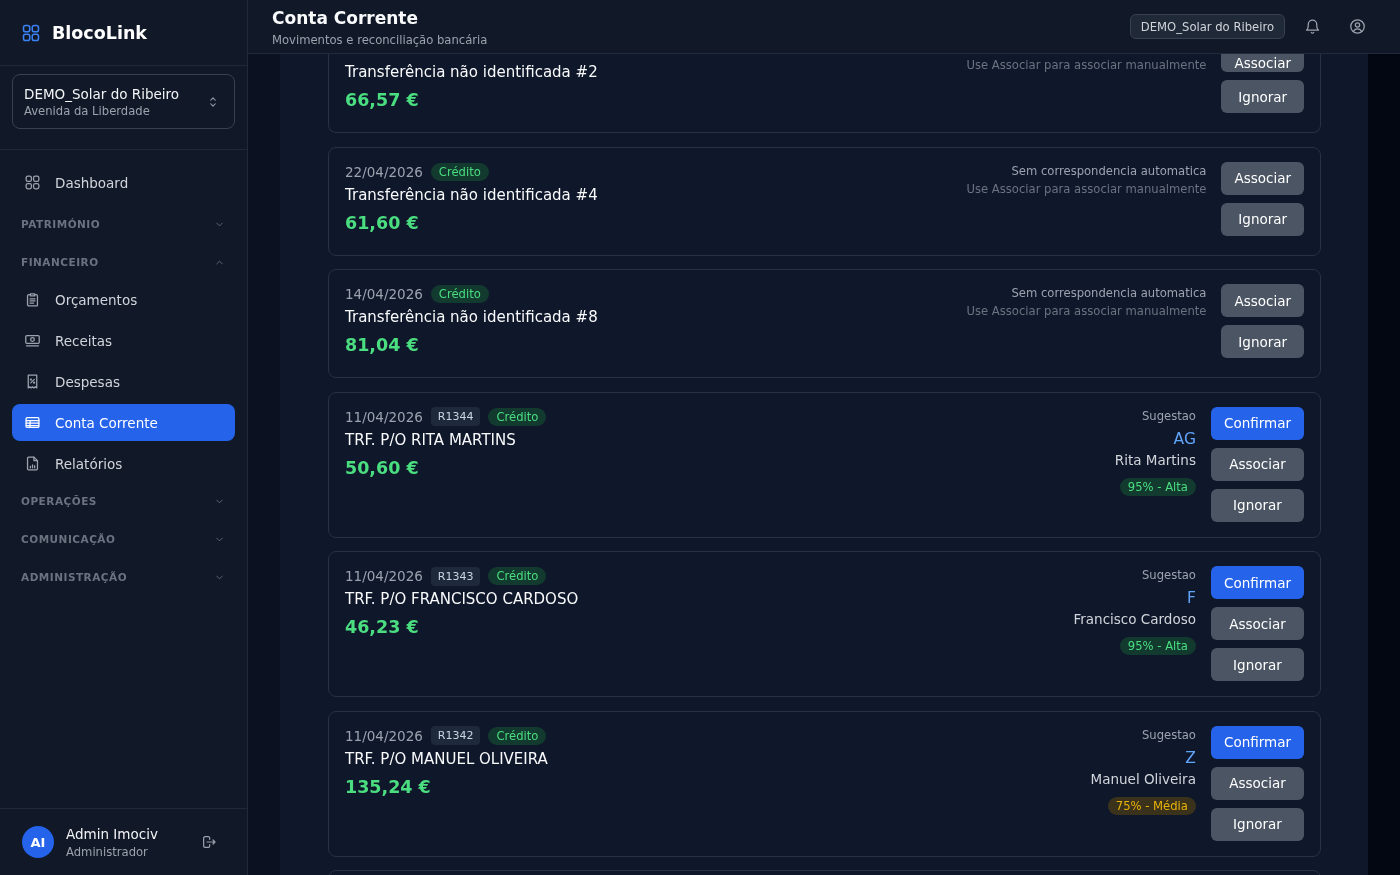 This screenshot has width=1400, height=875. Describe the element at coordinates (123, 577) in the screenshot. I see `section-toggle: ADMINISTRAÇÃO` at that location.